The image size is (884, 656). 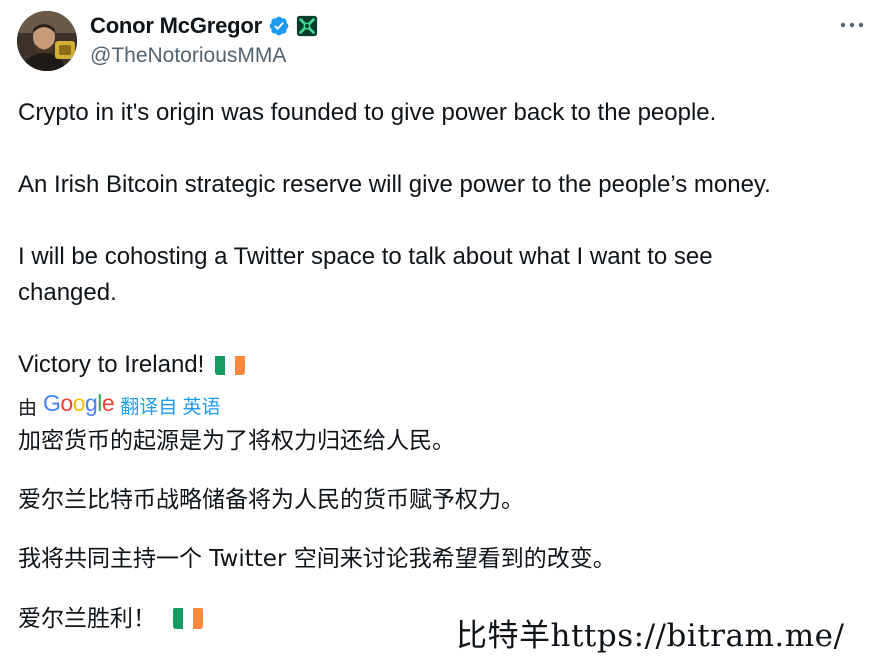 I want to click on tweet-text-victory: Victory to Ireland!, so click(x=111, y=364).